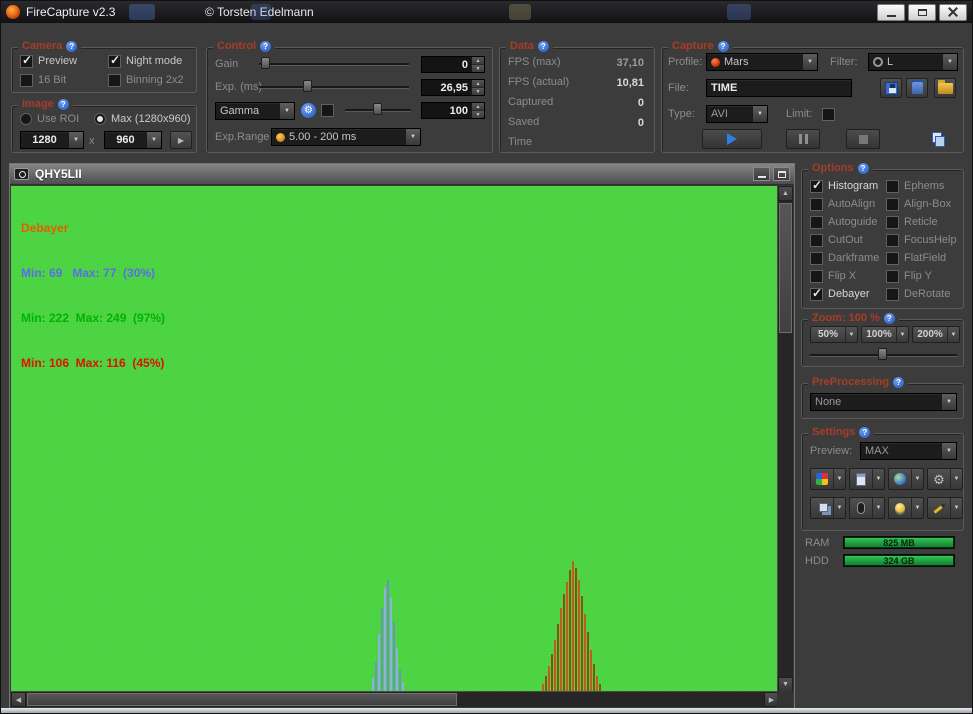 The image size is (973, 714). Describe the element at coordinates (828, 479) in the screenshot. I see `color-settings-button: ▼` at that location.